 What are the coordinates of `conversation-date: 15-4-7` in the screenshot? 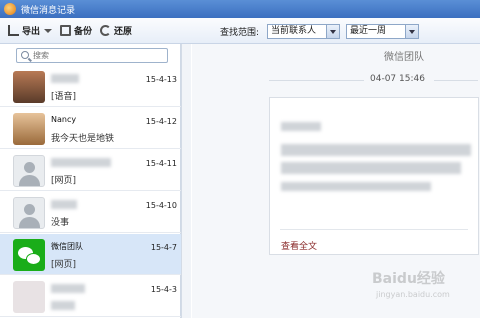 It's located at (163, 247).